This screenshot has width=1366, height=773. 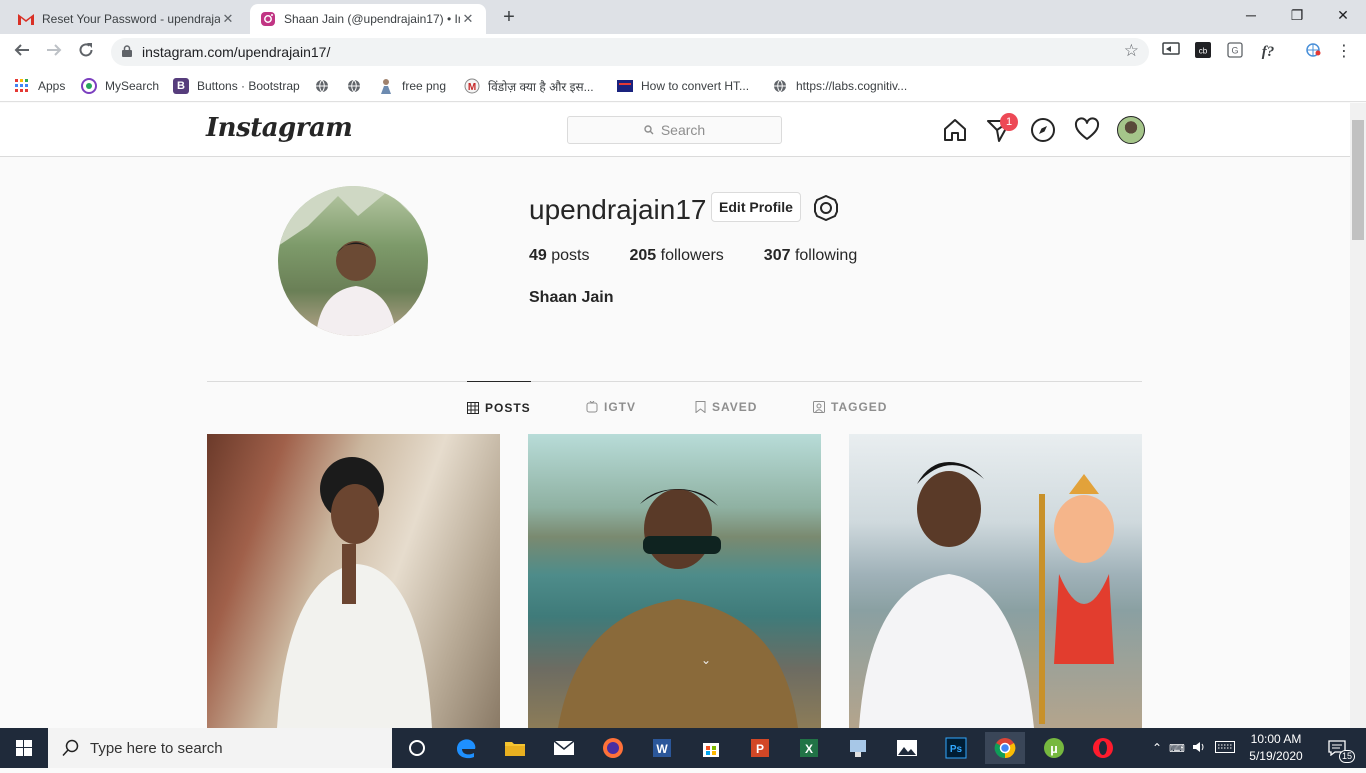 I want to click on cast-icon, so click(x=1171, y=52).